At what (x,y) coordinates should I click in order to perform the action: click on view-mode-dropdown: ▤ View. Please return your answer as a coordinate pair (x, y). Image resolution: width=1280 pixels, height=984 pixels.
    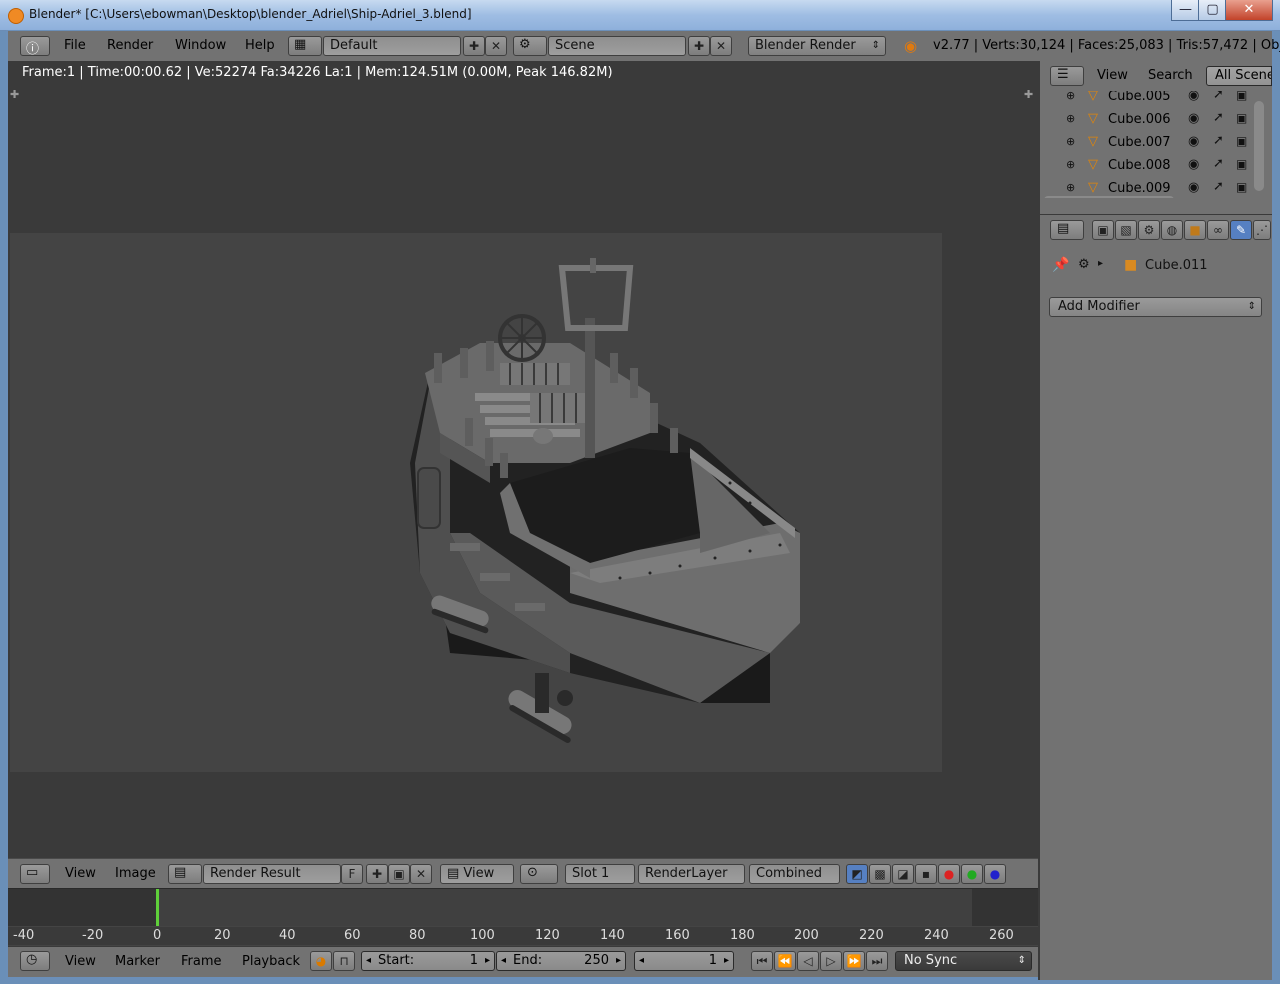
    Looking at the image, I should click on (477, 874).